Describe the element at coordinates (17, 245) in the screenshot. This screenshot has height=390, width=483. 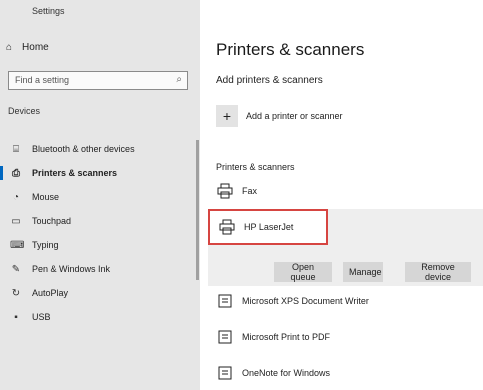
I see `typing-icon: ⌨` at that location.